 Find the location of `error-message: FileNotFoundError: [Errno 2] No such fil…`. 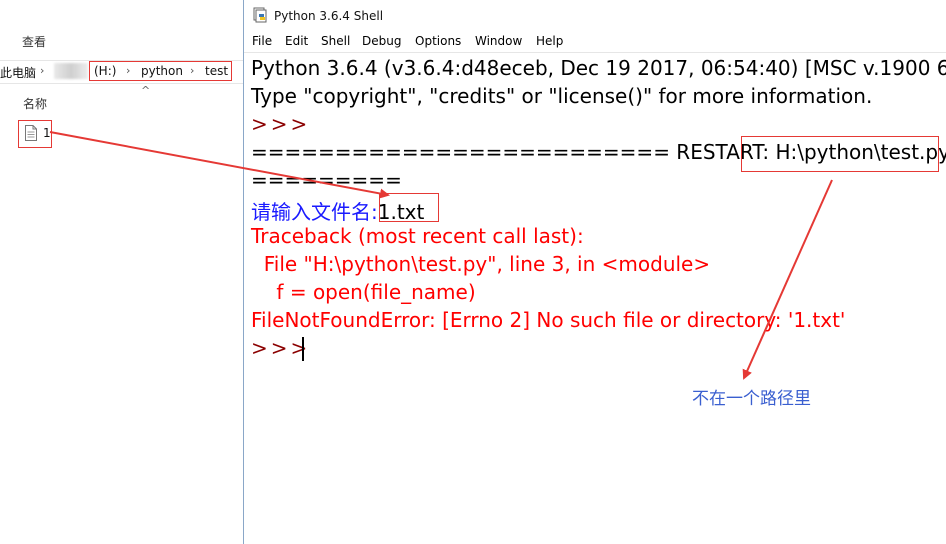

error-message: FileNotFoundError: [Errno 2] No such fil… is located at coordinates (548, 320).